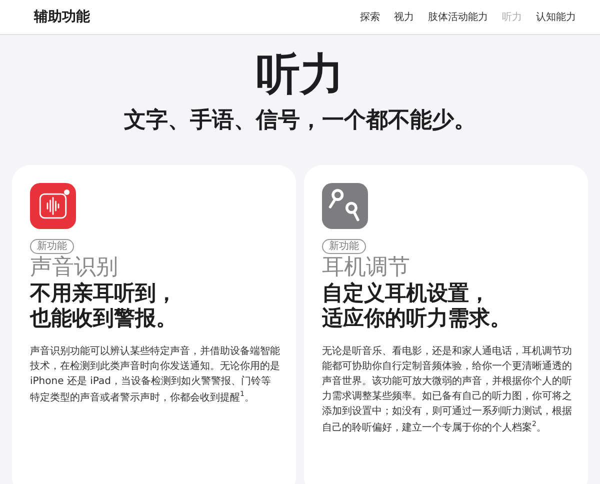 The height and width of the screenshot is (484, 600). What do you see at coordinates (417, 319) in the screenshot?
I see `feature-headline: 适应你的听力需求。` at bounding box center [417, 319].